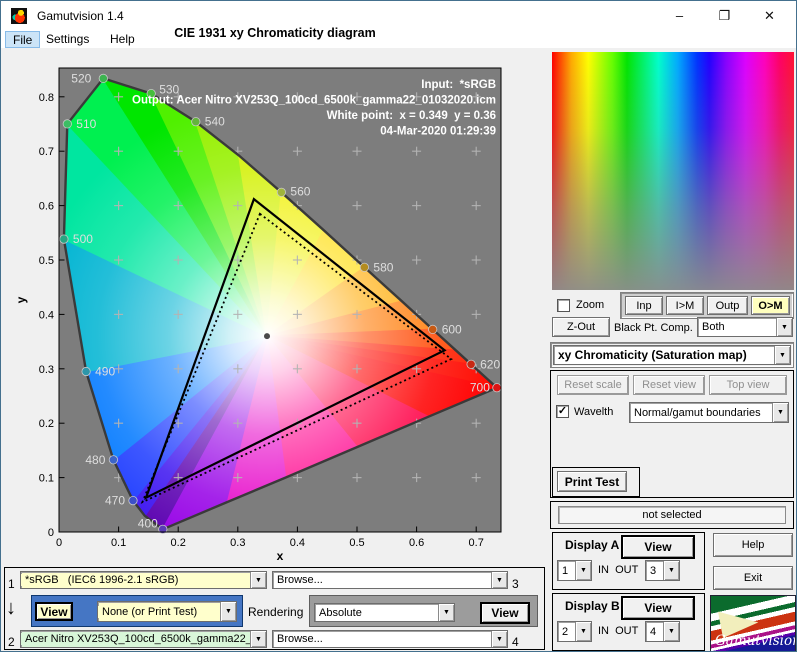  Describe the element at coordinates (19, 16) in the screenshot. I see `app-icon` at that location.